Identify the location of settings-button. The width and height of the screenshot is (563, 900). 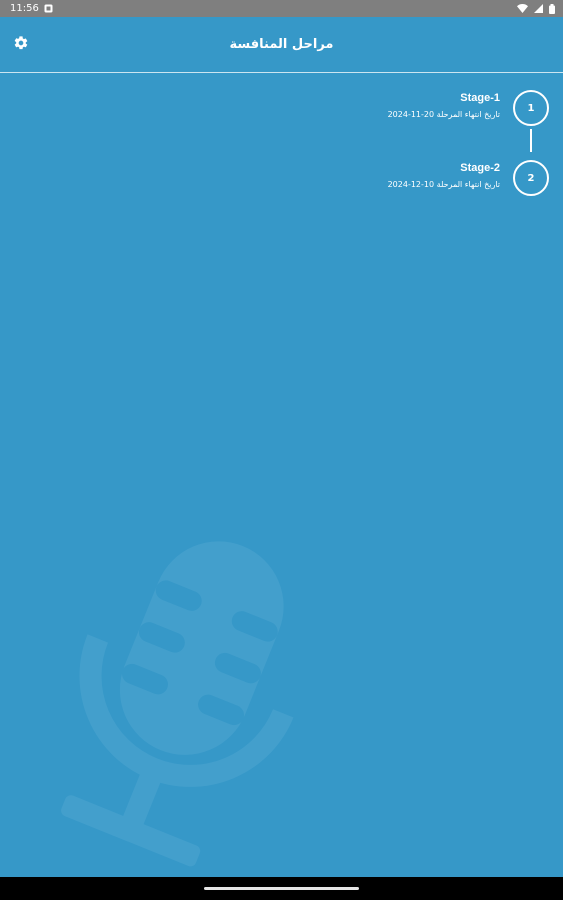
(21, 45).